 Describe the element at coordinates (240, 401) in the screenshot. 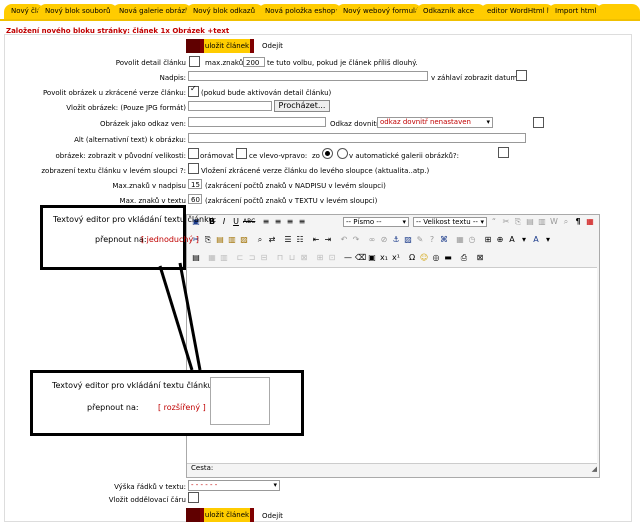

I see `editor-preview-box` at that location.